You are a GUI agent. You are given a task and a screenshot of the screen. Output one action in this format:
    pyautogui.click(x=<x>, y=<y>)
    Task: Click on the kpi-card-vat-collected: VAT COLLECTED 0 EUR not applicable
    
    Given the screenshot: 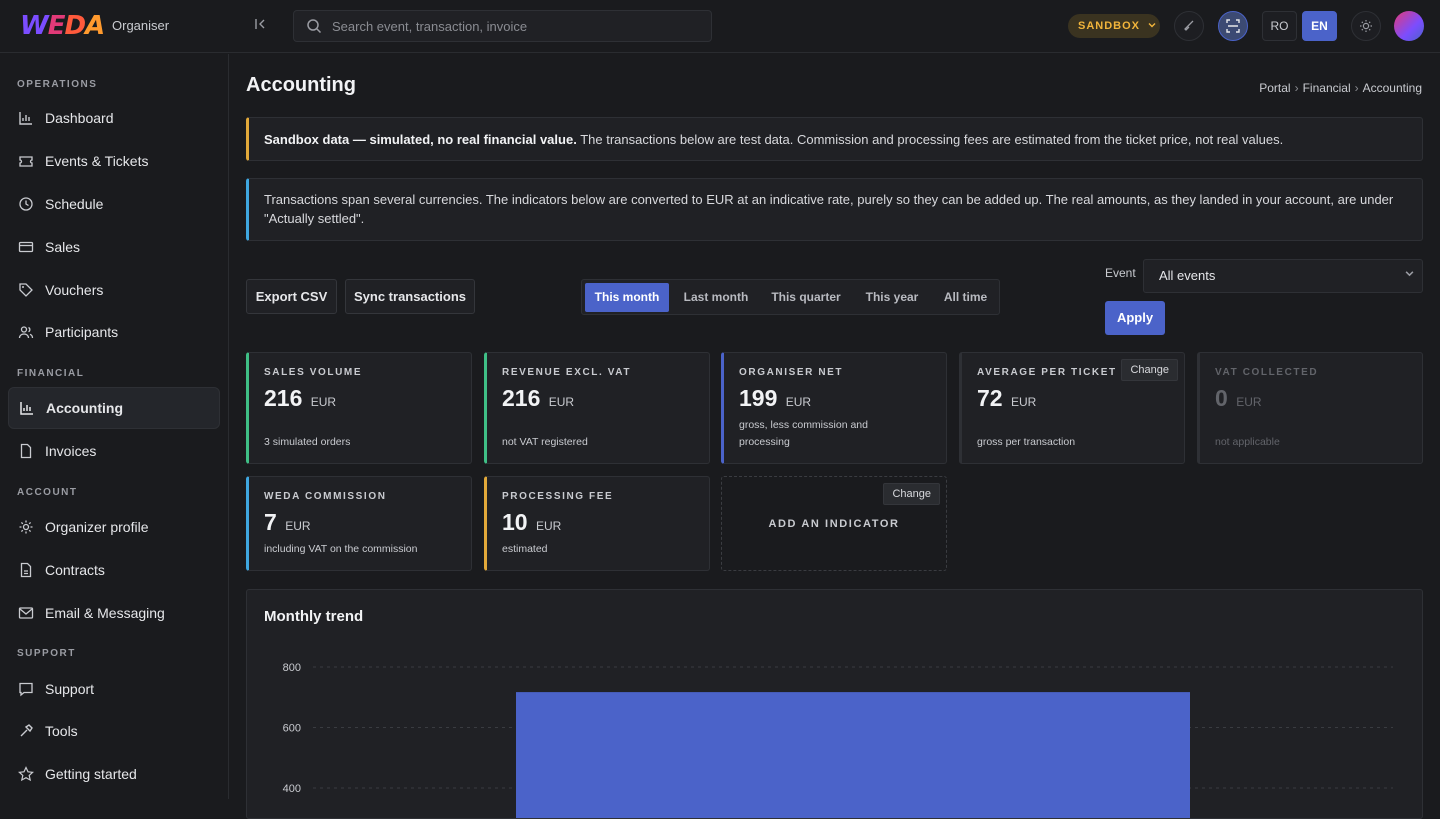 What is the action you would take?
    pyautogui.click(x=1310, y=408)
    